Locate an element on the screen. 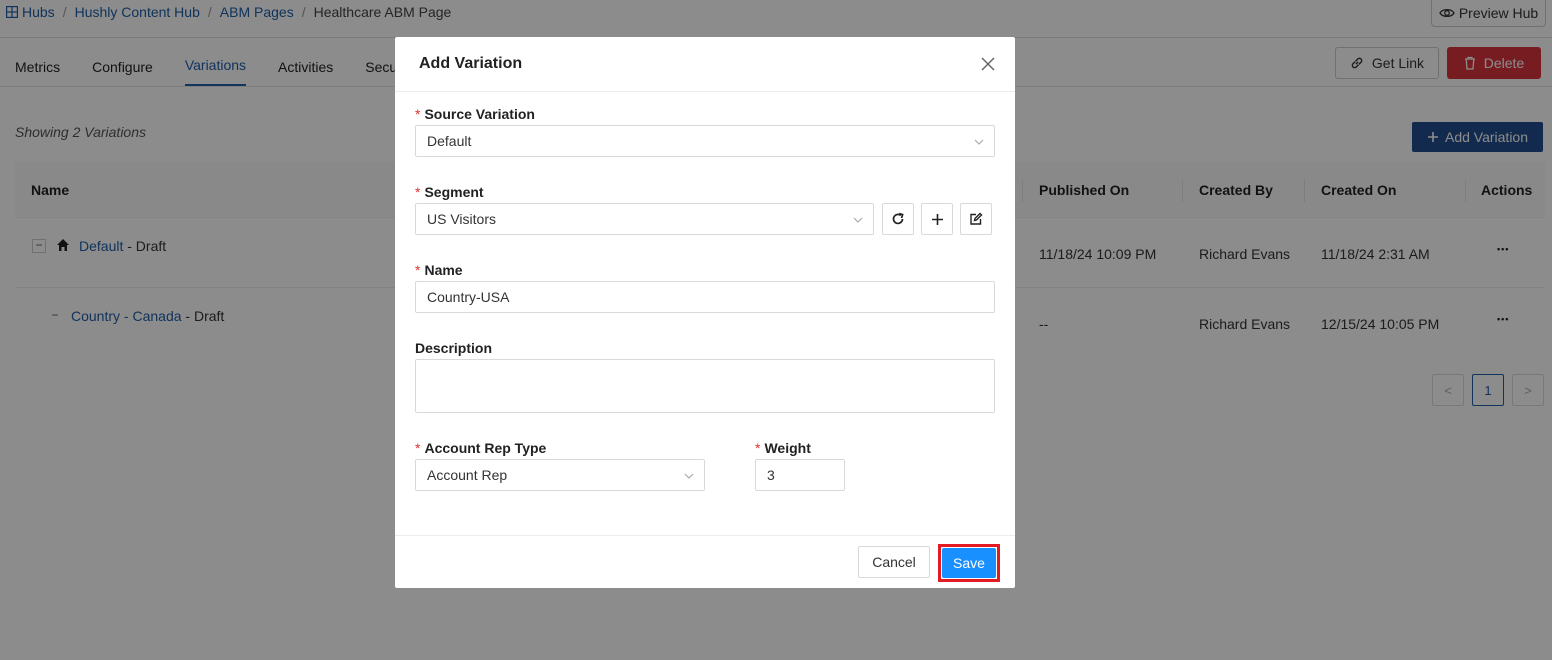  edit-segment-button is located at coordinates (976, 219).